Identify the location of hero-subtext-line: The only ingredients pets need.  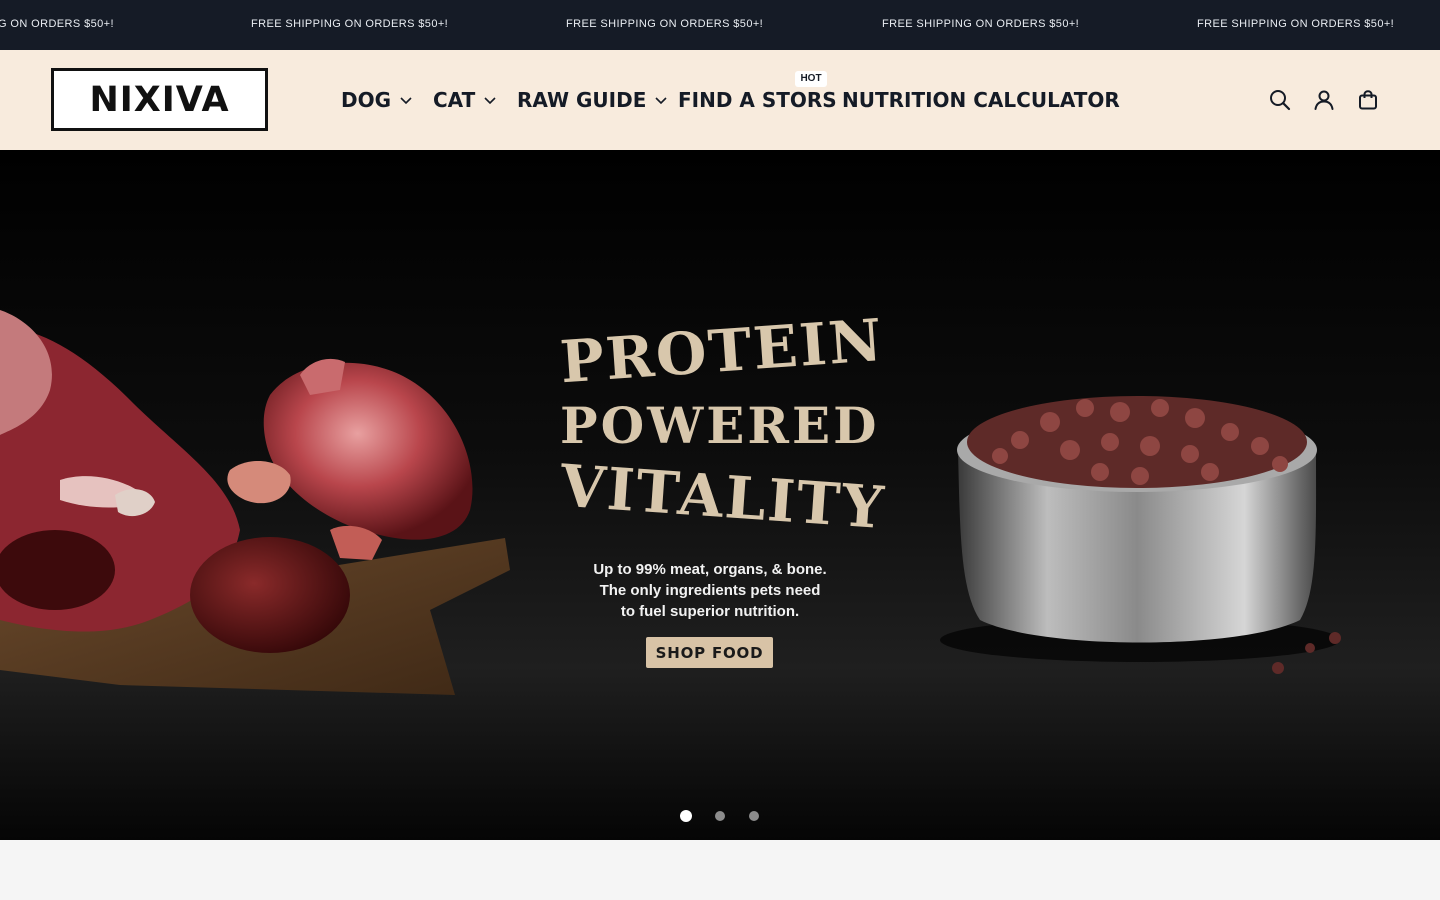
(710, 590).